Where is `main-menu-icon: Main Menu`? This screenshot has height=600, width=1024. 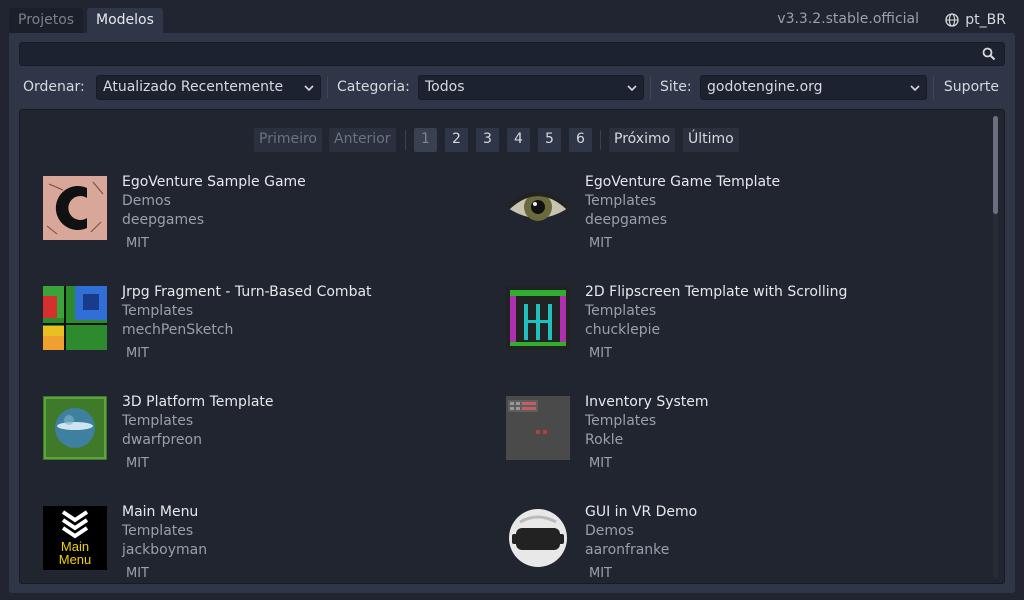 main-menu-icon: Main Menu is located at coordinates (75, 538).